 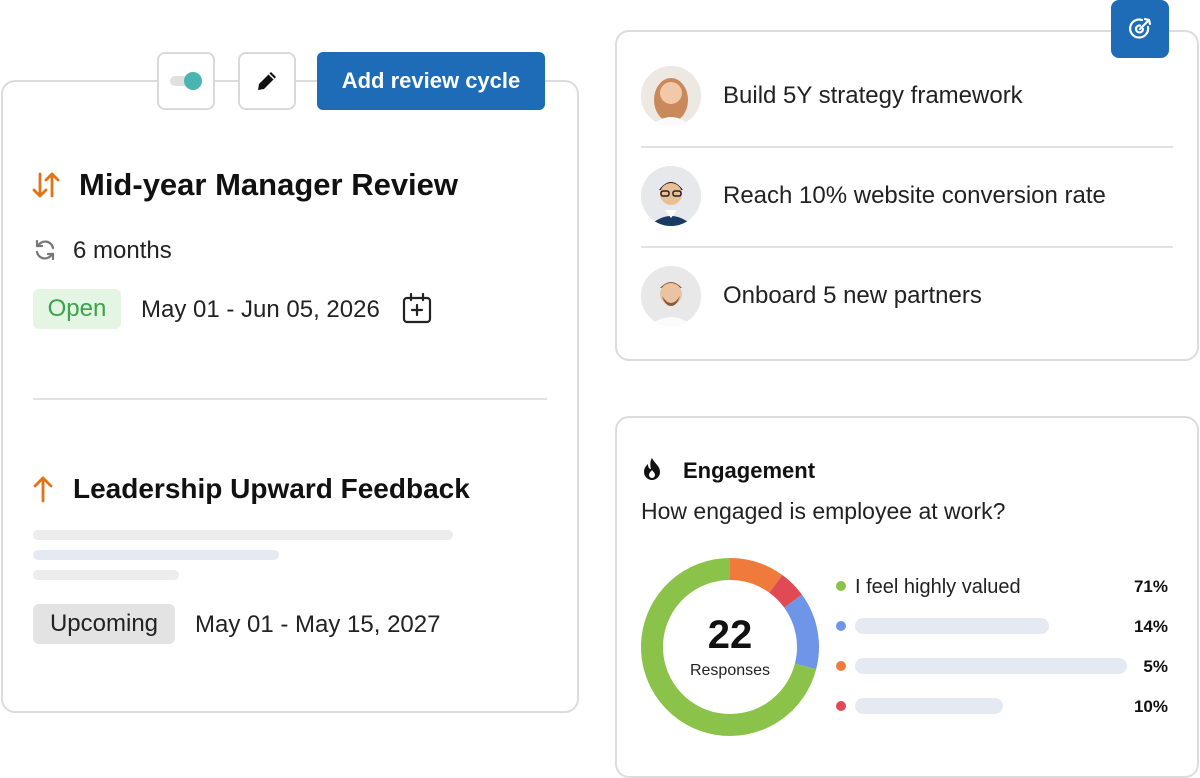 I want to click on pencil-icon, so click(x=267, y=81).